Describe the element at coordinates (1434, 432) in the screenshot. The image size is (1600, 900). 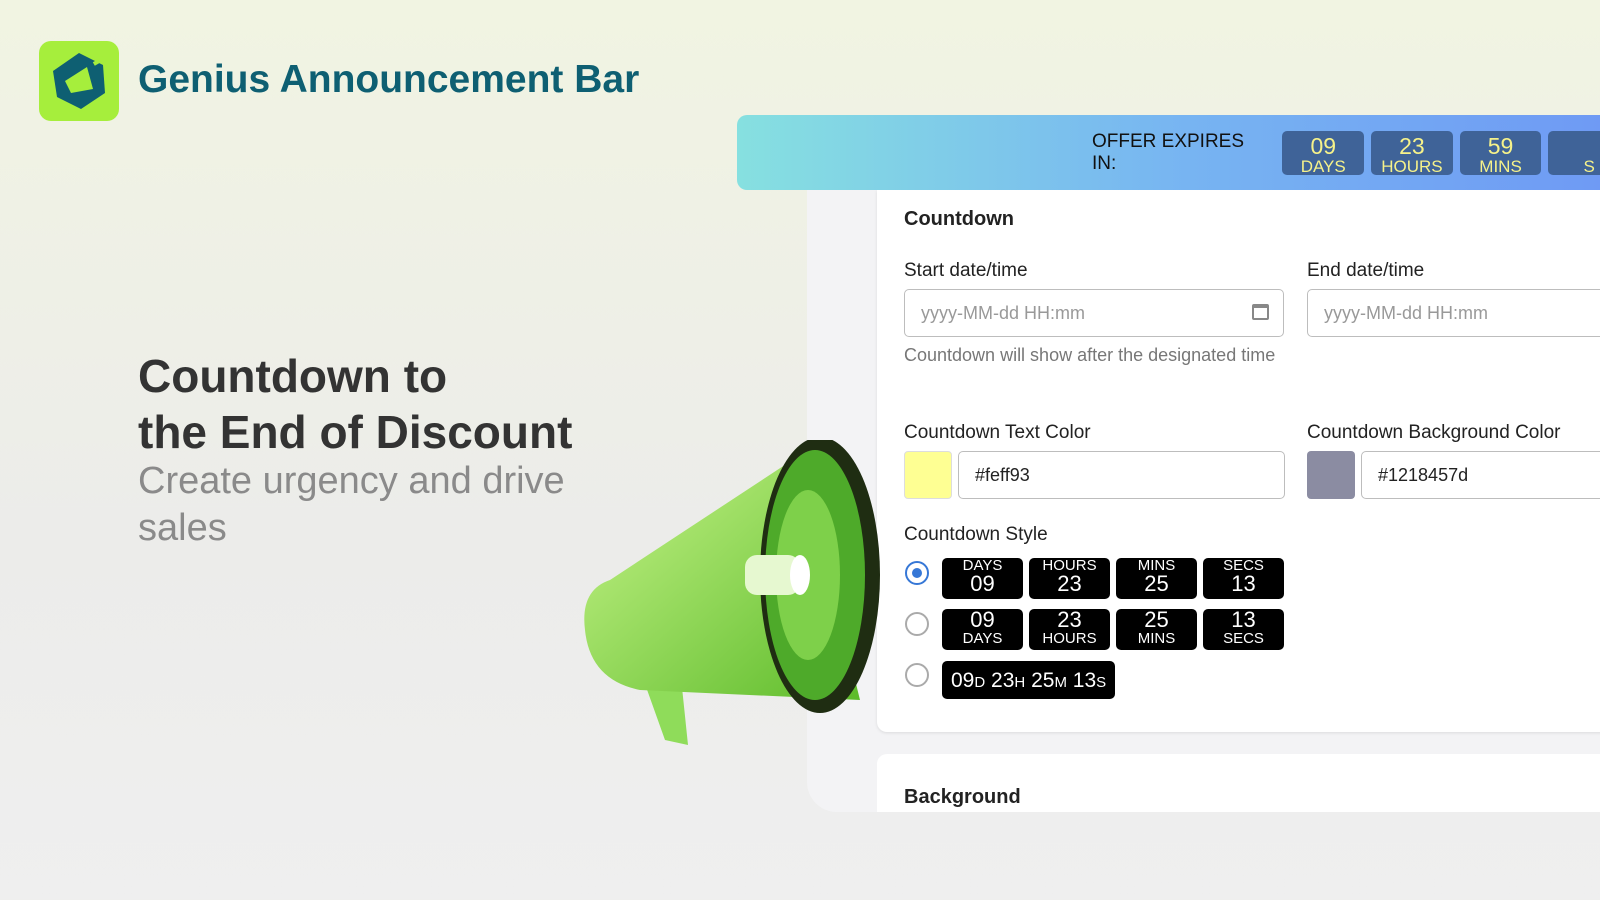
I see `bg-color-label: Countdown Background Color` at that location.